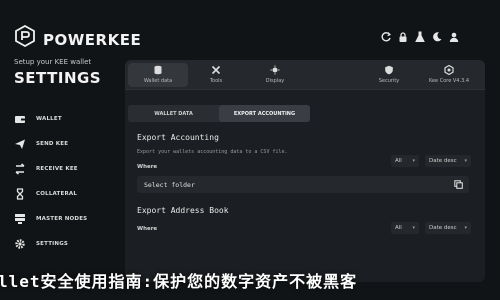 The image size is (500, 300). What do you see at coordinates (58, 78) in the screenshot?
I see `page-title: SETTINGS` at bounding box center [58, 78].